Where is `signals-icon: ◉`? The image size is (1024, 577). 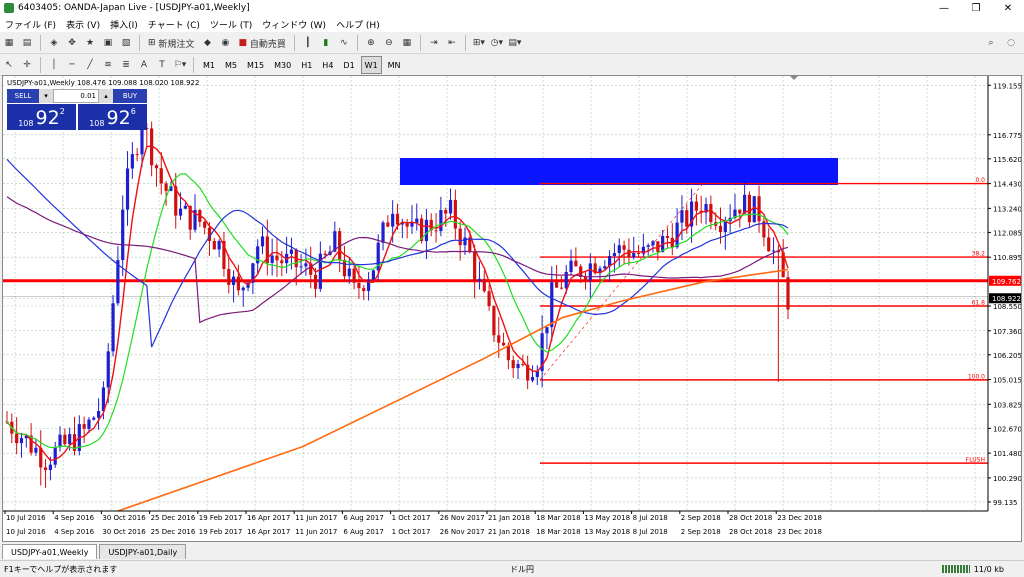
signals-icon: ◉ is located at coordinates (225, 43).